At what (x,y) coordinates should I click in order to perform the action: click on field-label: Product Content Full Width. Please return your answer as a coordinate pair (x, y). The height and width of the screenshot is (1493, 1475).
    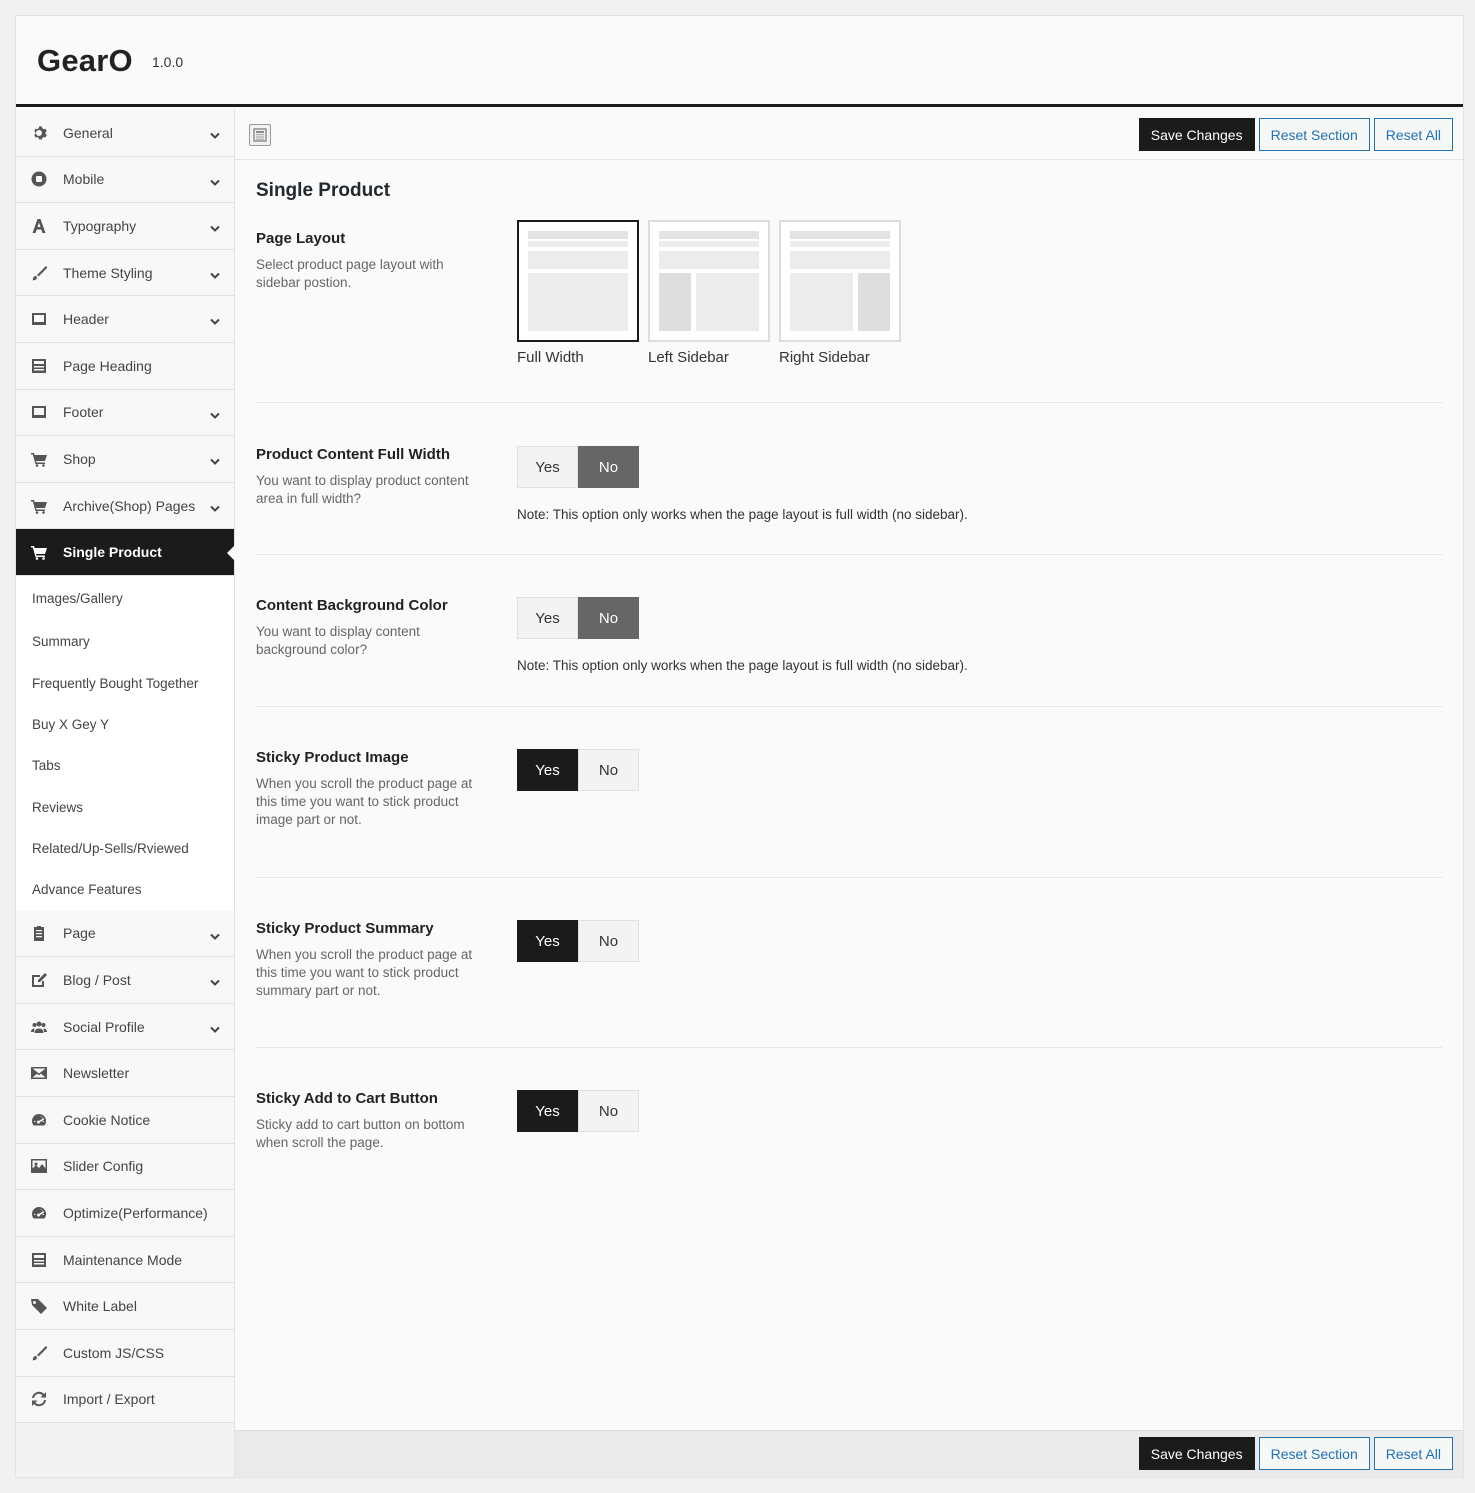
    Looking at the image, I should click on (353, 454).